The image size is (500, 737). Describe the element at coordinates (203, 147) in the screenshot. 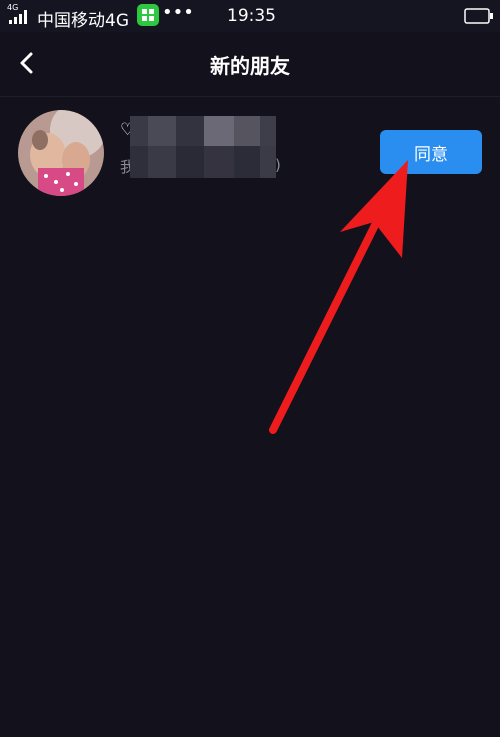

I see `pixelated-redaction` at that location.